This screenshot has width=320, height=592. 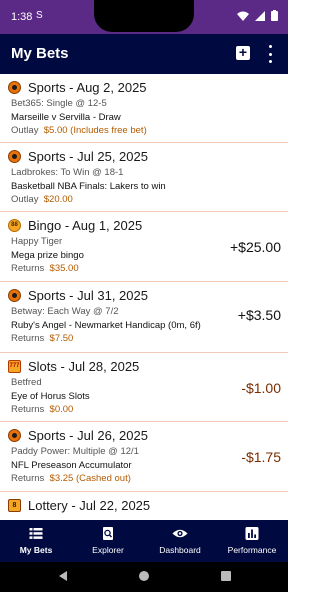 What do you see at coordinates (14, 366) in the screenshot?
I see `slot-machine-icon: 777` at bounding box center [14, 366].